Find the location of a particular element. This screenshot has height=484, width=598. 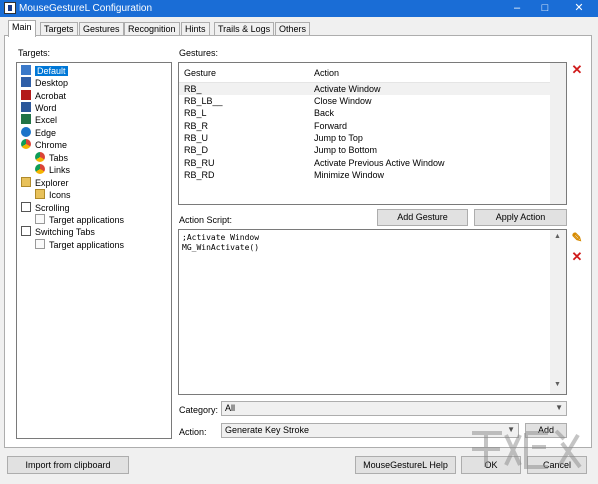

desktop-icon is located at coordinates (26, 82).